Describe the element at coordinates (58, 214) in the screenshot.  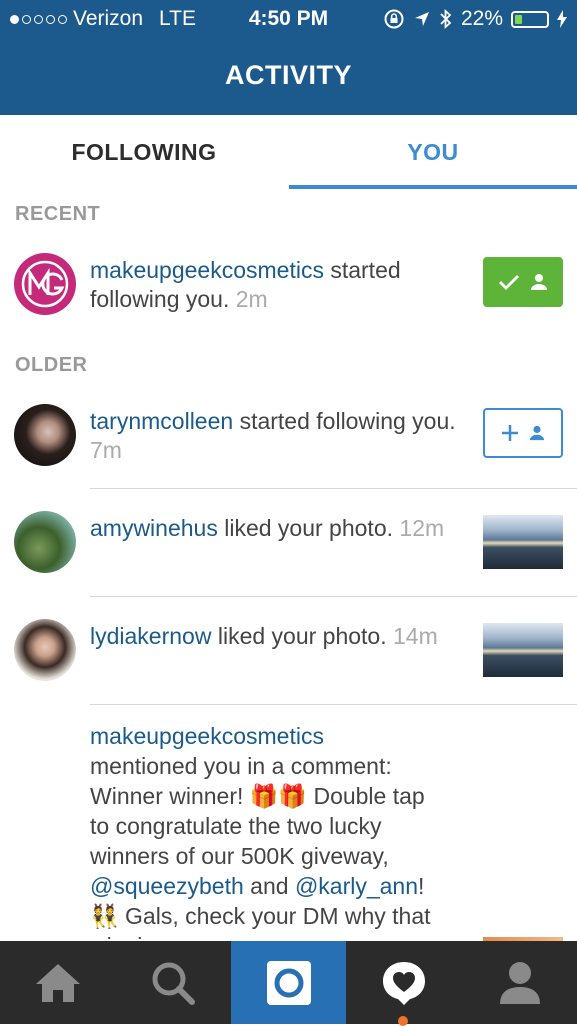
I see `section-recent-label: RECENT` at that location.